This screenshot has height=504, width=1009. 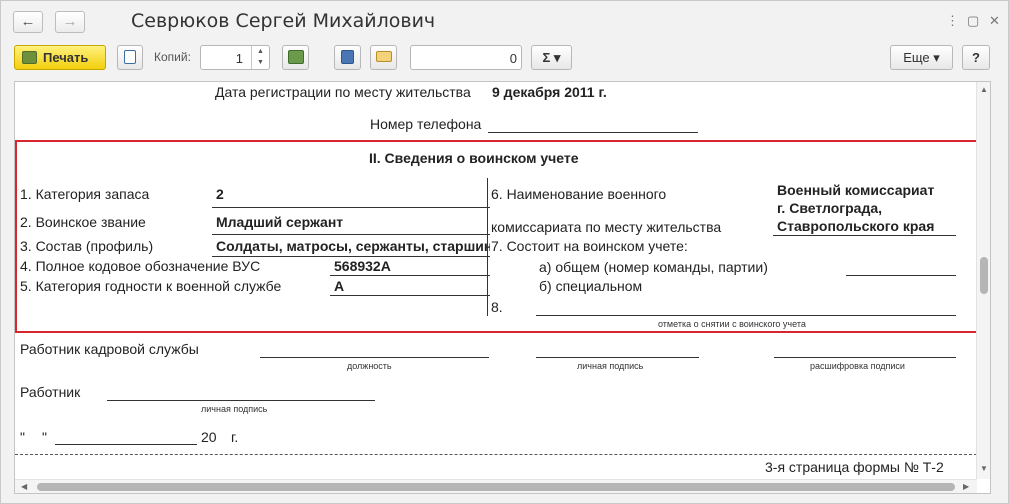 I want to click on print-button-label: Печать, so click(x=66, y=57).